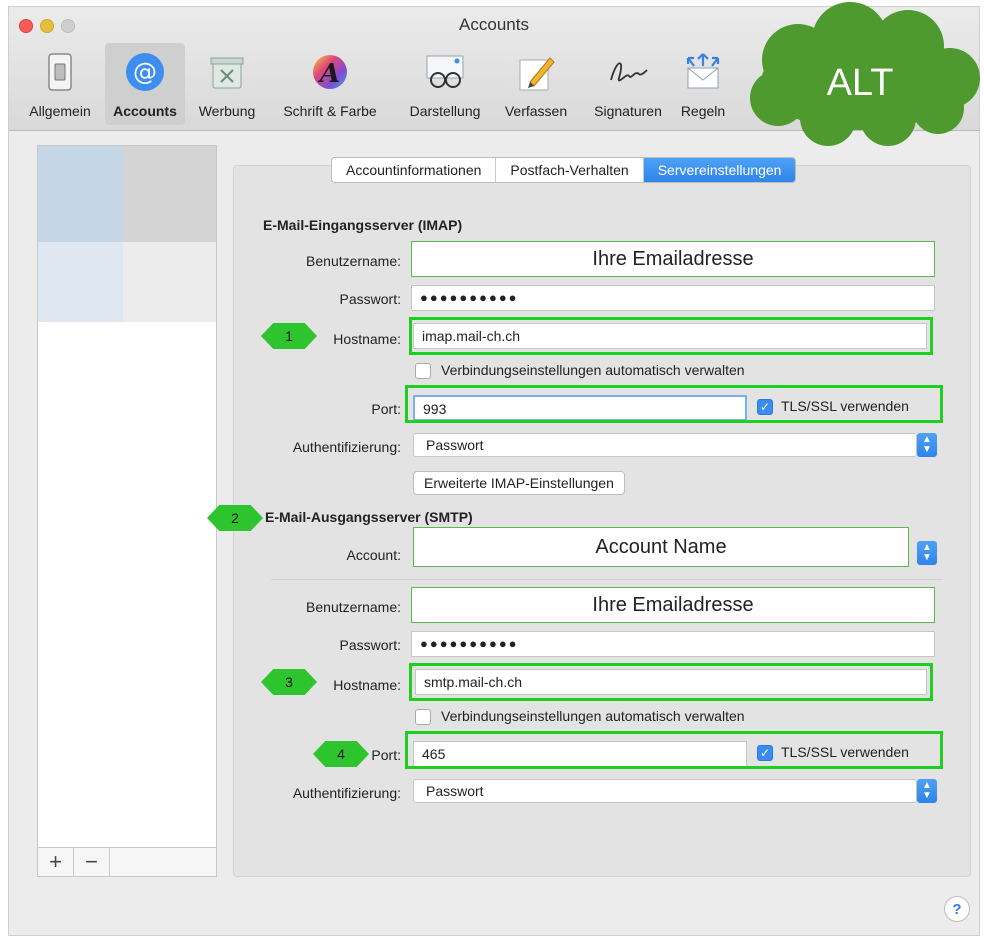 This screenshot has width=984, height=941. What do you see at coordinates (519, 483) in the screenshot?
I see `advanced-imap-button: Erweiterte IMAP-Einstellungen` at bounding box center [519, 483].